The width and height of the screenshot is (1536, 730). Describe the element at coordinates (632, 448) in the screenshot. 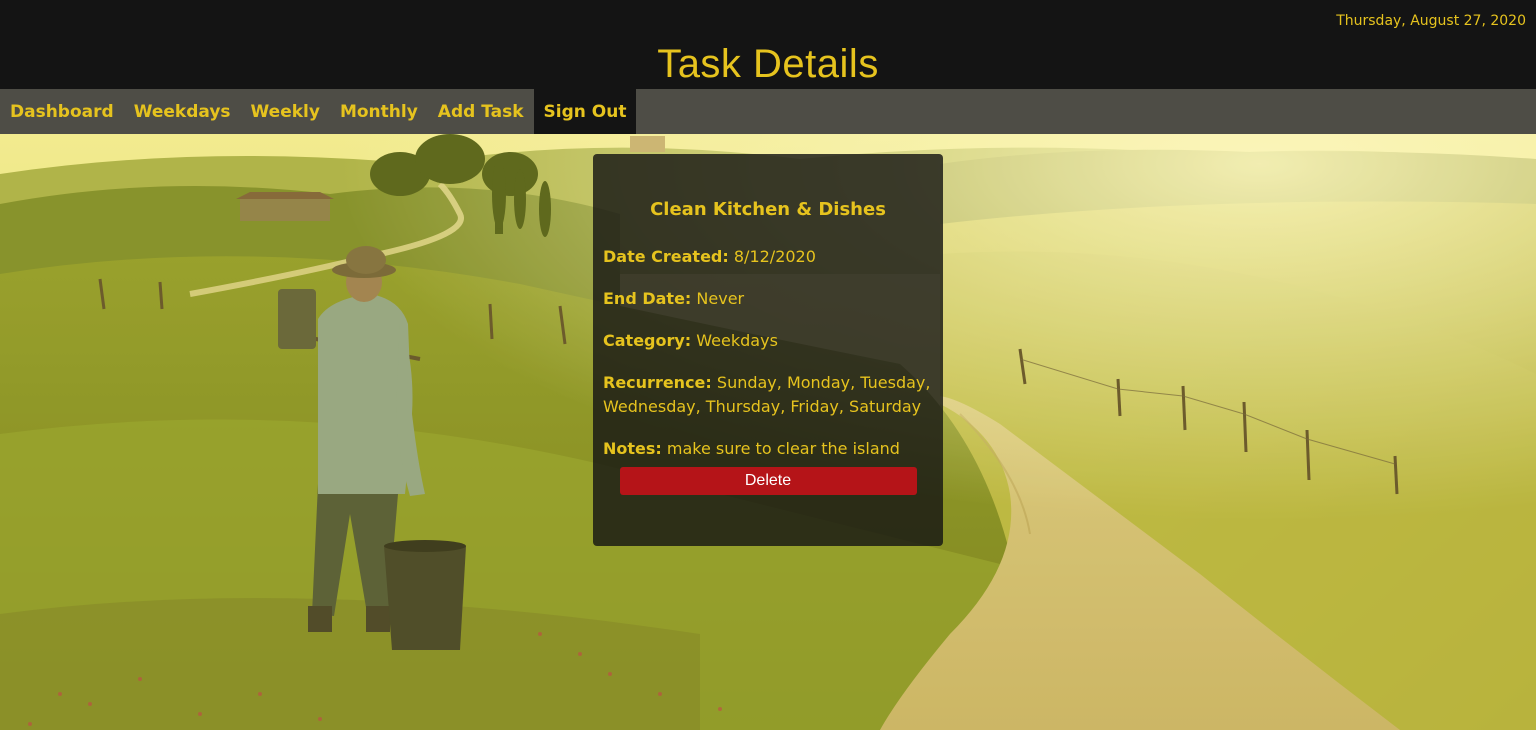

I see `notes-label: Notes:` at that location.